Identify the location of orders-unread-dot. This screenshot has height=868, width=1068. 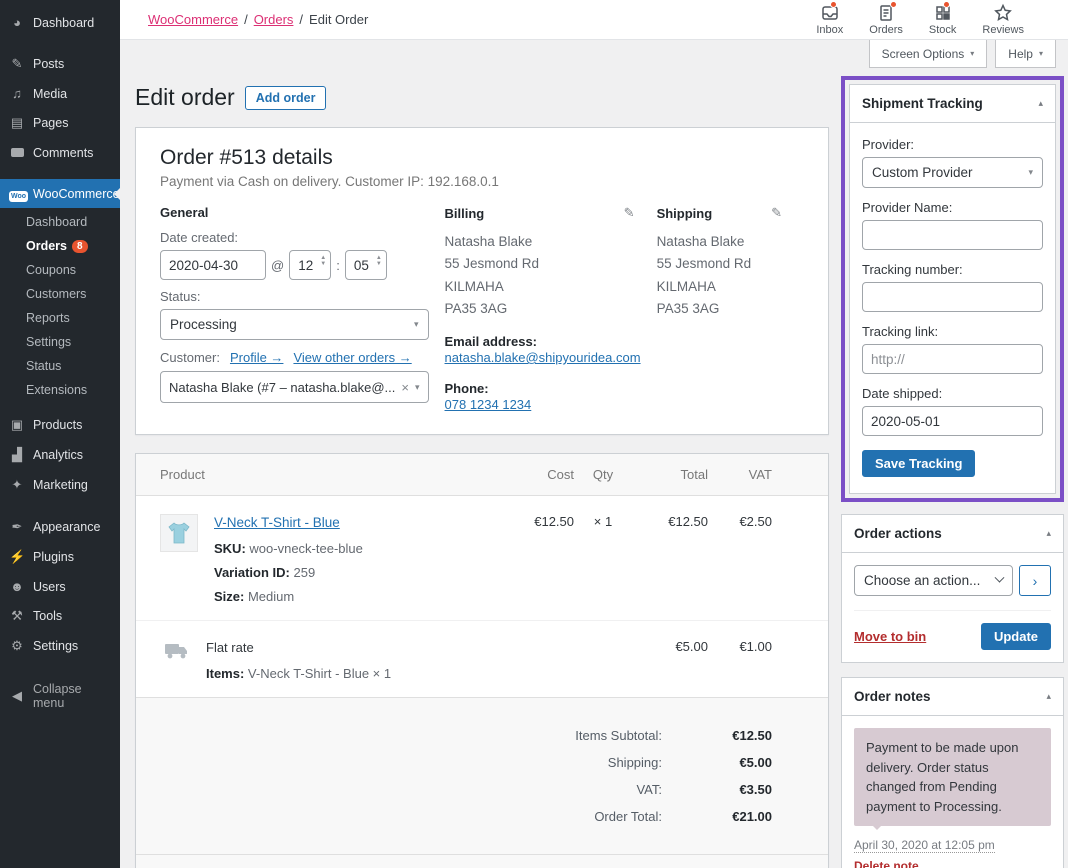
(893, 4).